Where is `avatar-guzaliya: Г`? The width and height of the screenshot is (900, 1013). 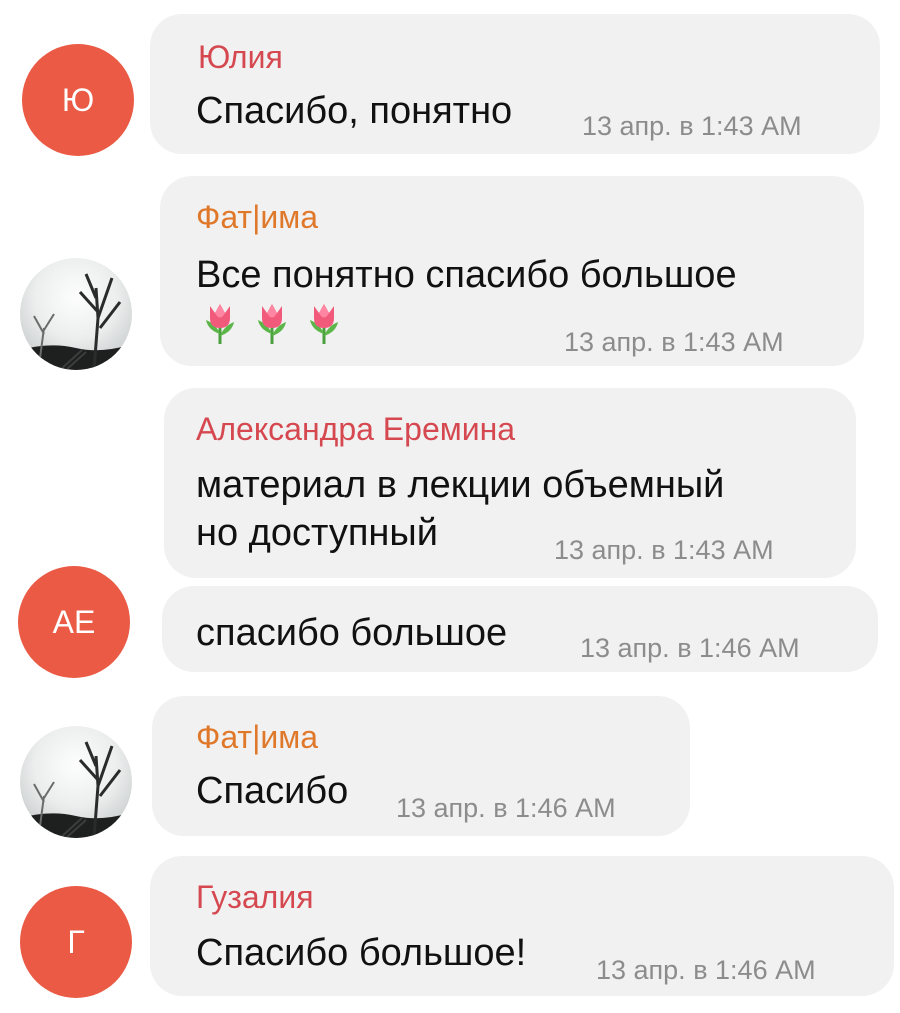
avatar-guzaliya: Г is located at coordinates (76, 942).